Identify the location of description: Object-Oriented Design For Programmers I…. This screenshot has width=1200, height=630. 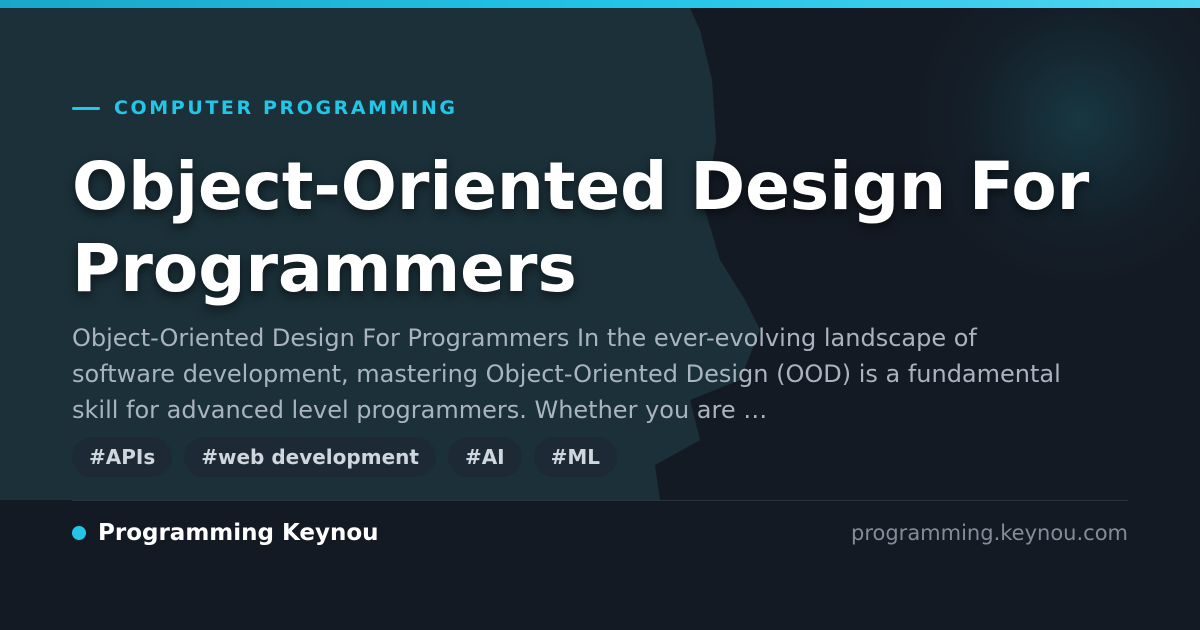
(566, 374).